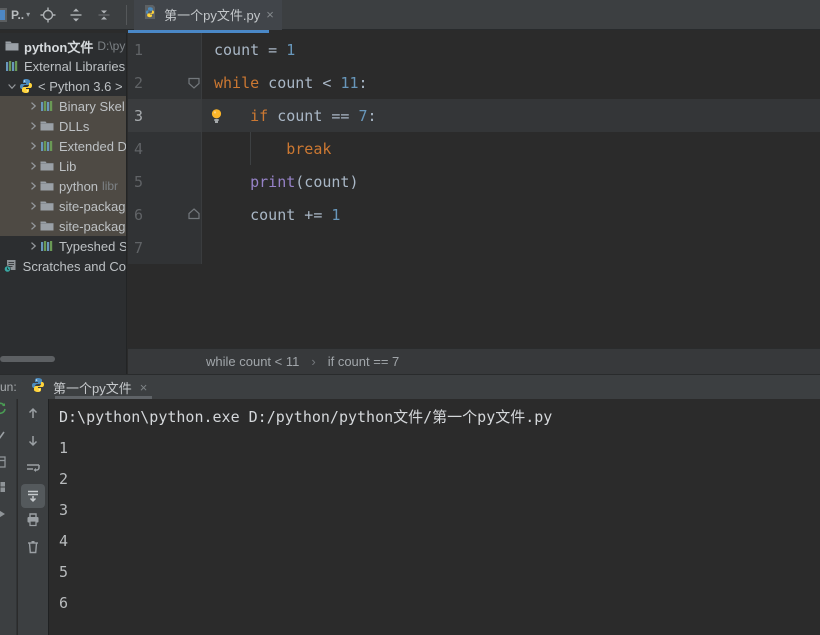 The width and height of the screenshot is (820, 635). Describe the element at coordinates (4, 514) in the screenshot. I see `pin-icon` at that location.